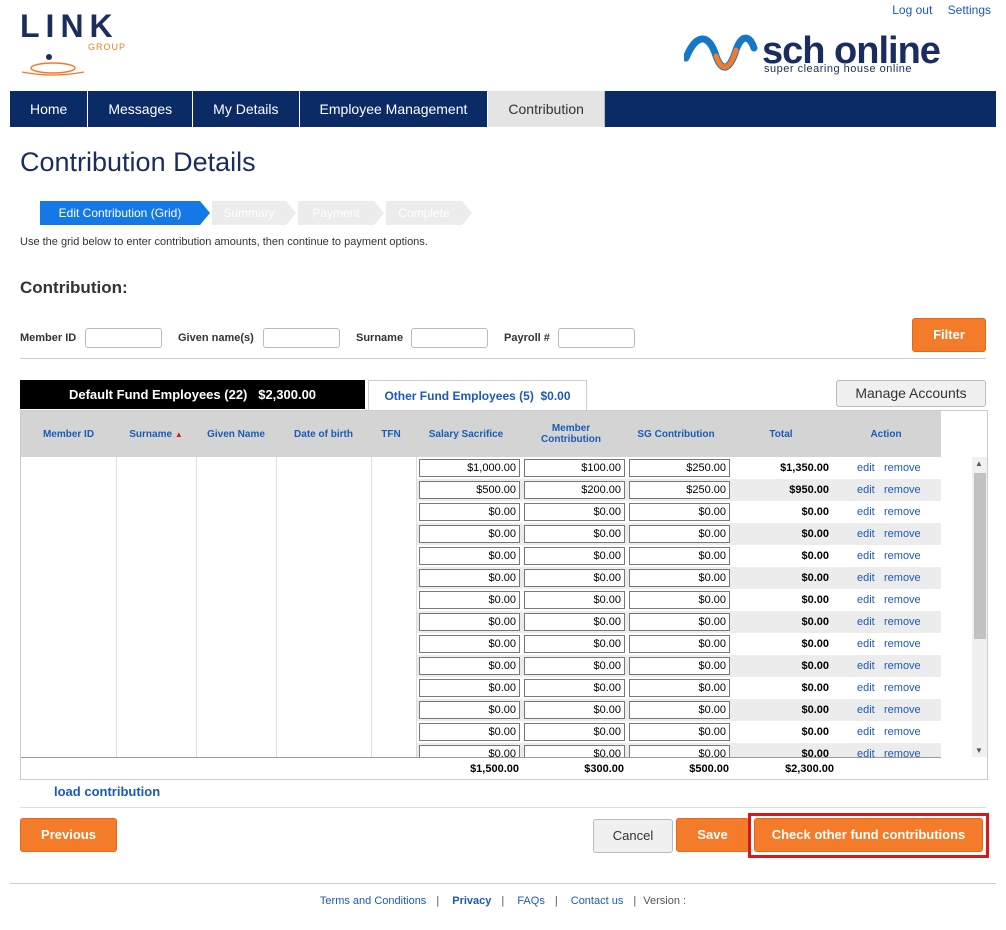 This screenshot has width=1006, height=930. What do you see at coordinates (980, 556) in the screenshot?
I see `scroll-thumb` at bounding box center [980, 556].